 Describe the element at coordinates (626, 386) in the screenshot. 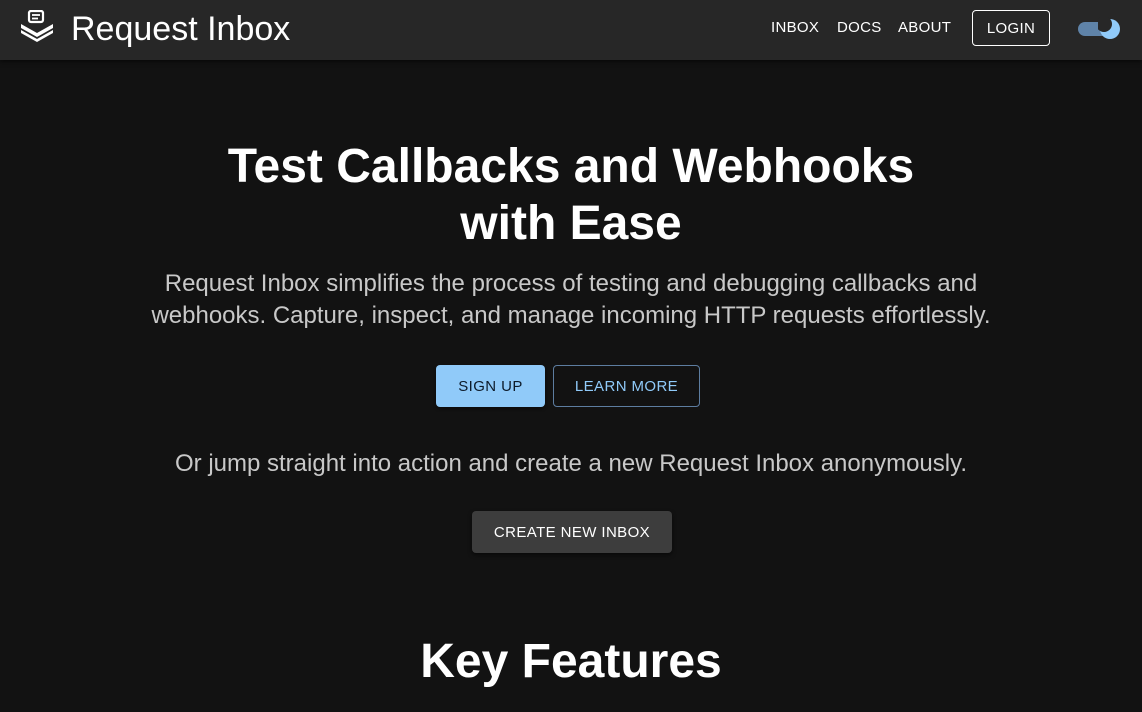

I see `learn-more-button: LEARN MORE` at that location.